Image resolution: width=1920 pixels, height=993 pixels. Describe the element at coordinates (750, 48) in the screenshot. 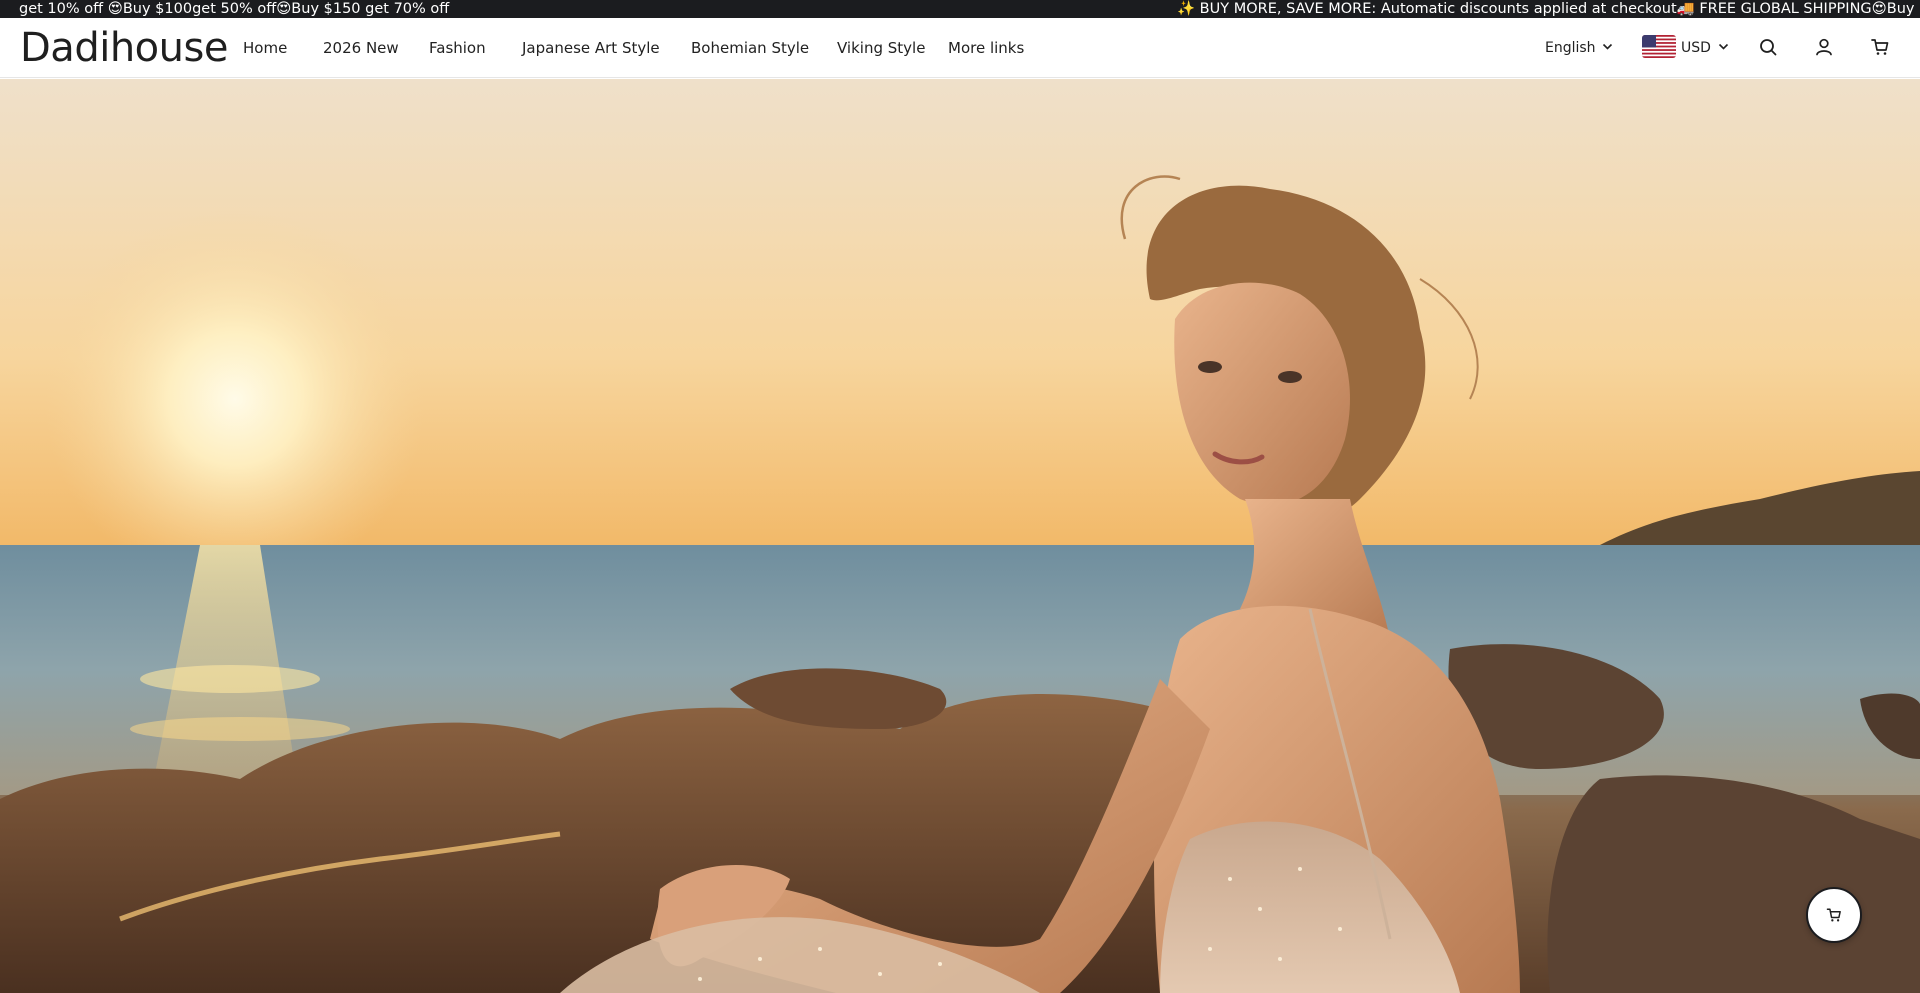

I see `nav-item-bohemian-style: Bohemian Style` at that location.